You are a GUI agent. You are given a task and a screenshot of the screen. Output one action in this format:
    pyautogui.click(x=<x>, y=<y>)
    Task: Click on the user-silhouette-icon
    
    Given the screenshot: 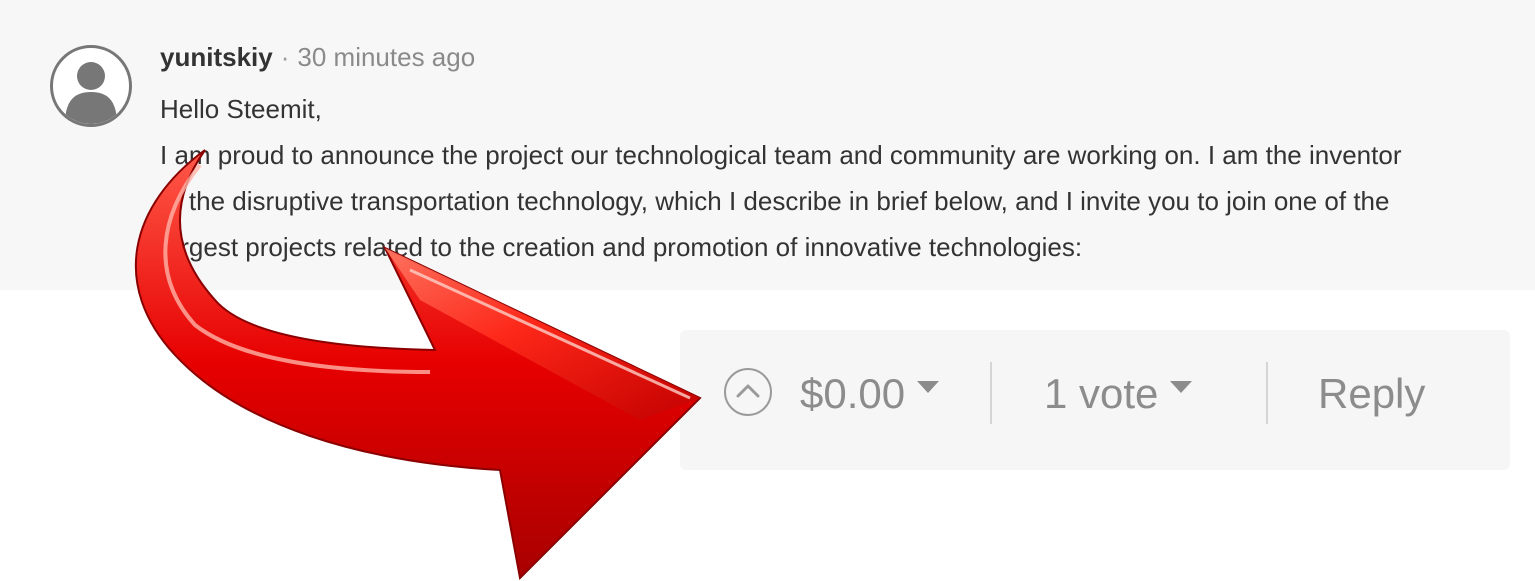 What is the action you would take?
    pyautogui.click(x=91, y=93)
    